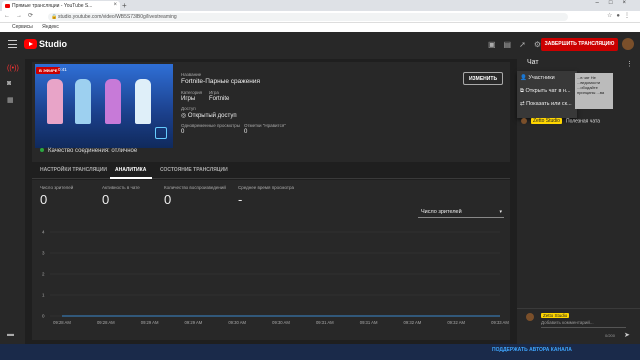  I want to click on active-tab-indicator, so click(131, 178).